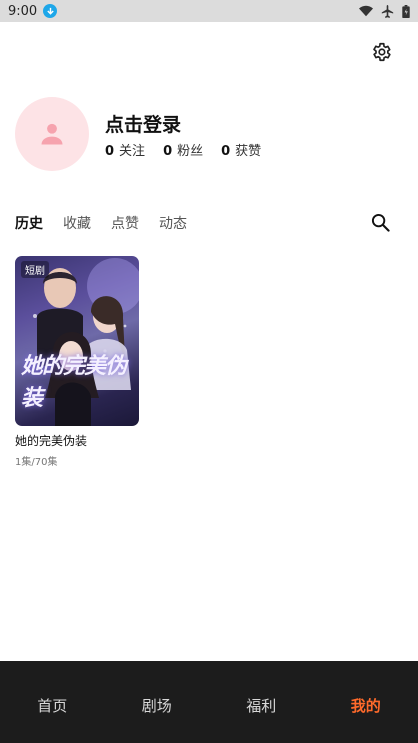  I want to click on gear-icon, so click(382, 52).